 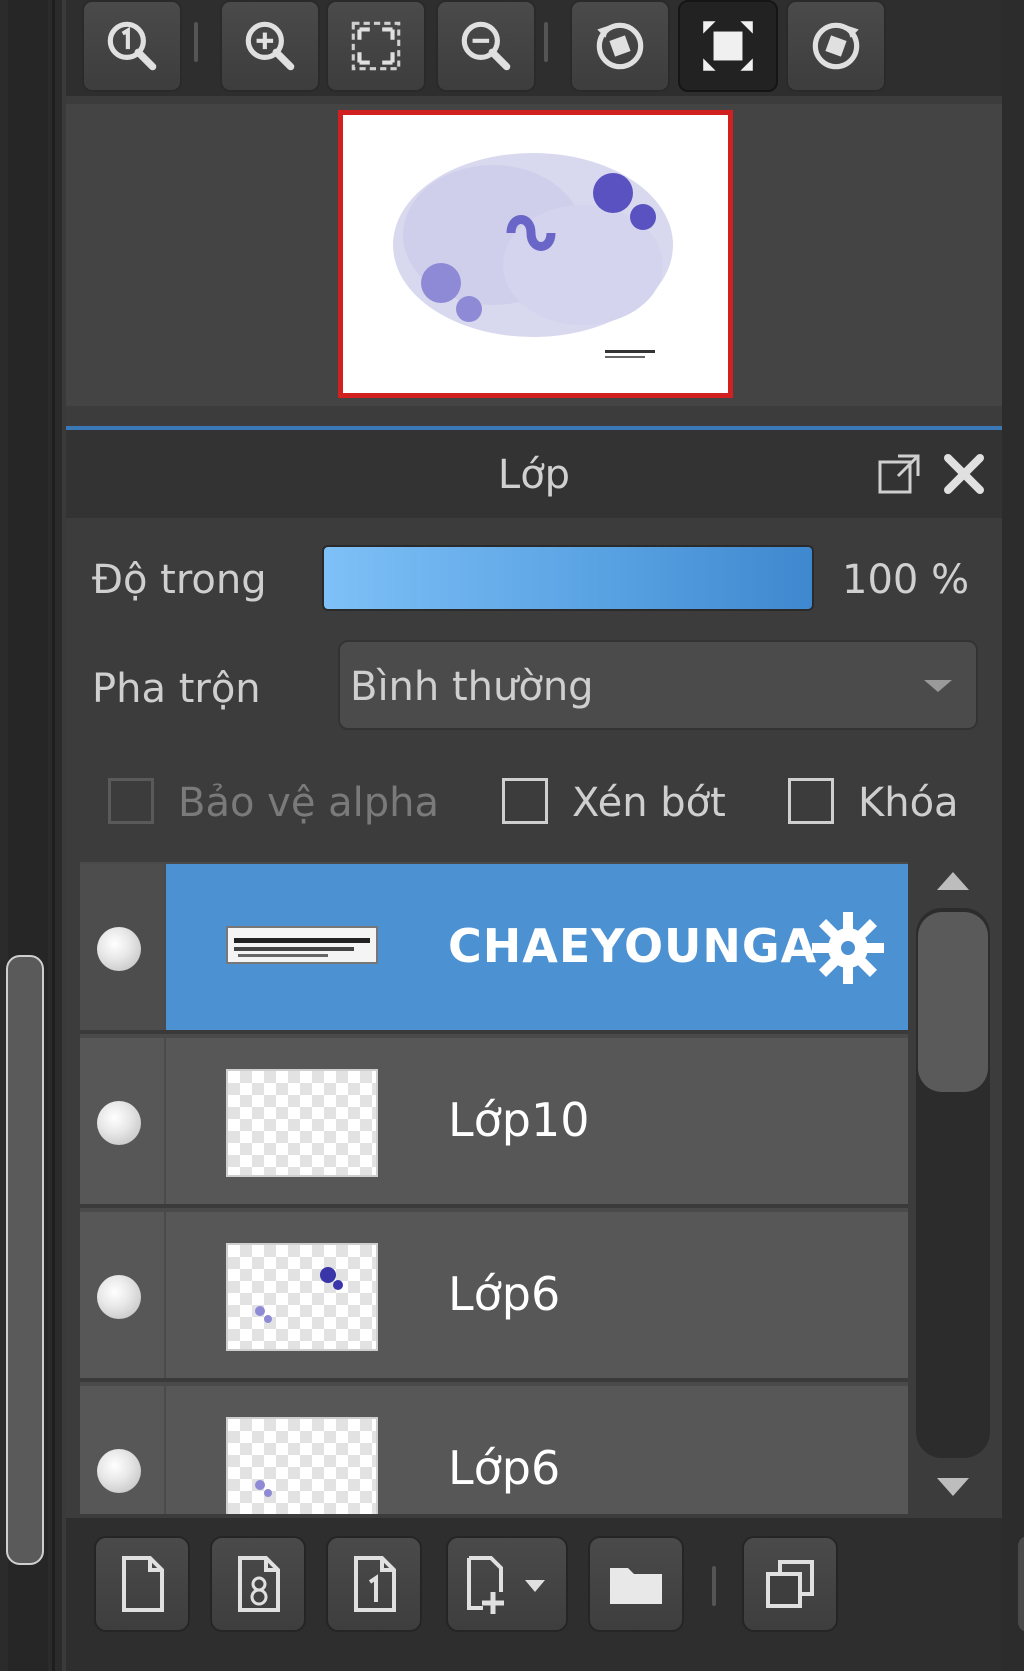 I want to click on new-1bit-layer-icon, so click(x=375, y=1584).